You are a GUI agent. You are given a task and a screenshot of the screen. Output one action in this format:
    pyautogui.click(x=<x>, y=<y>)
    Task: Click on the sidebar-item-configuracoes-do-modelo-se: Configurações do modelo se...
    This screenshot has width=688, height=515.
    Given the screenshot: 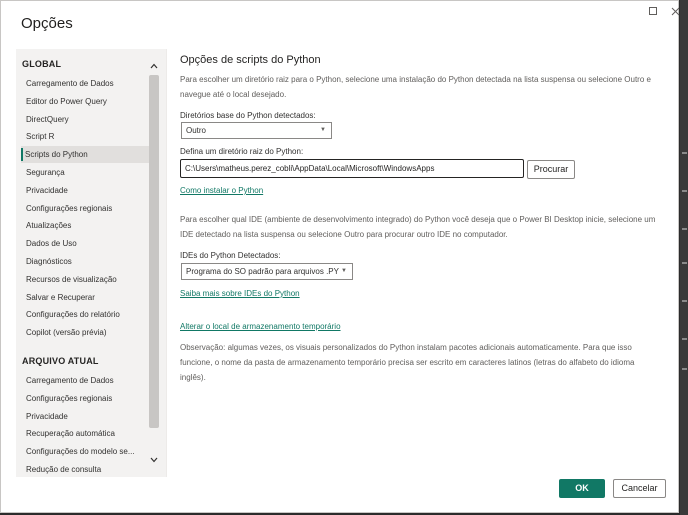 What is the action you would take?
    pyautogui.click(x=86, y=451)
    